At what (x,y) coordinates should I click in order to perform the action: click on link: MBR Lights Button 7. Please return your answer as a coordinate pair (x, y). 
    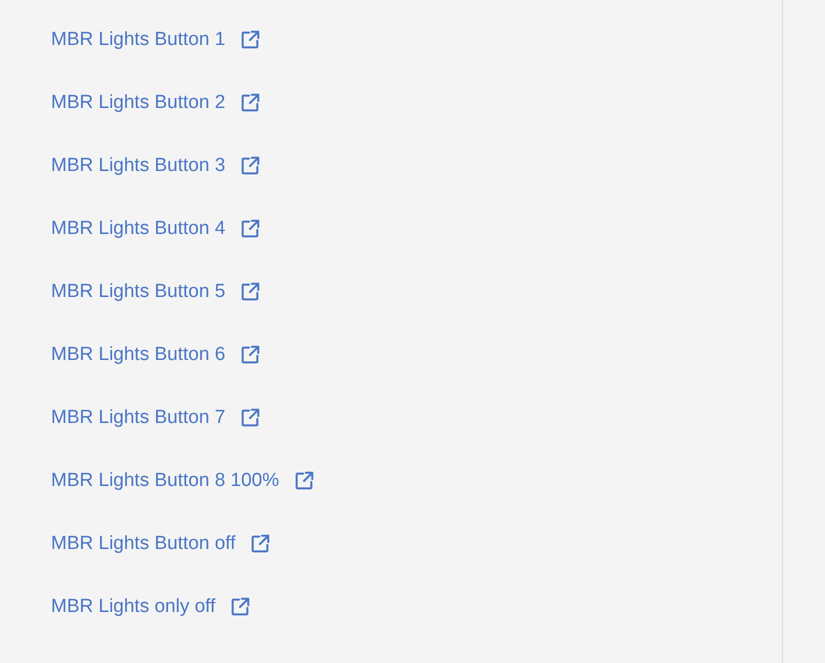
    Looking at the image, I should click on (138, 418).